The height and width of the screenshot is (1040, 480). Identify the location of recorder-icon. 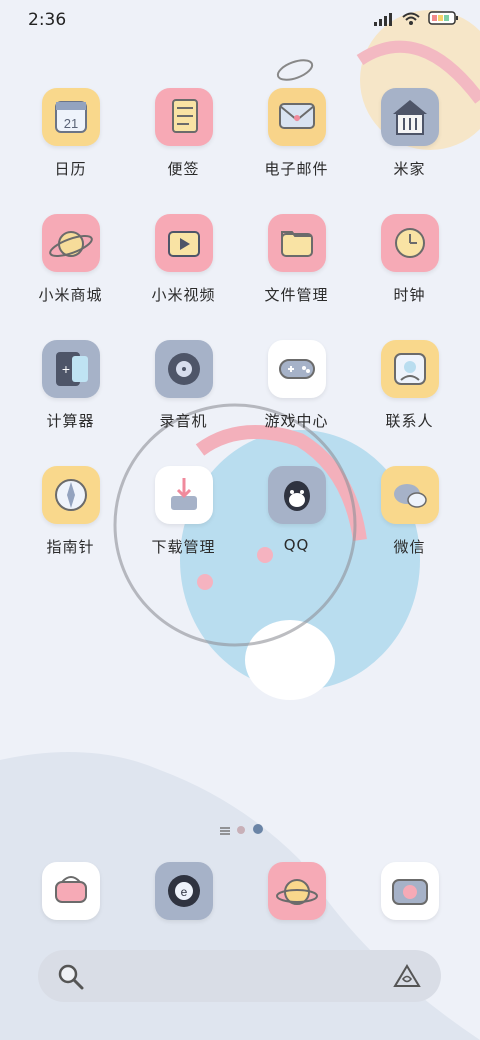
(183, 369).